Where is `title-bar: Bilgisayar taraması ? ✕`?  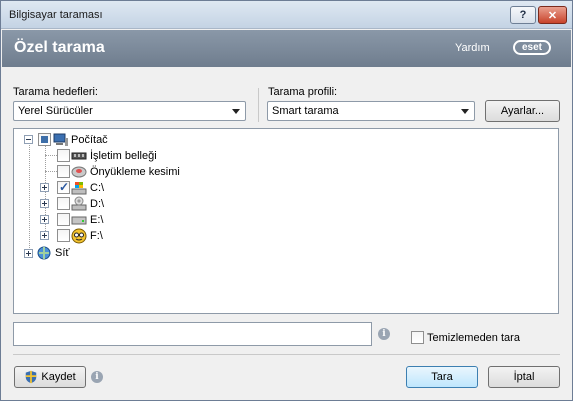 title-bar: Bilgisayar taraması ? ✕ is located at coordinates (286, 15).